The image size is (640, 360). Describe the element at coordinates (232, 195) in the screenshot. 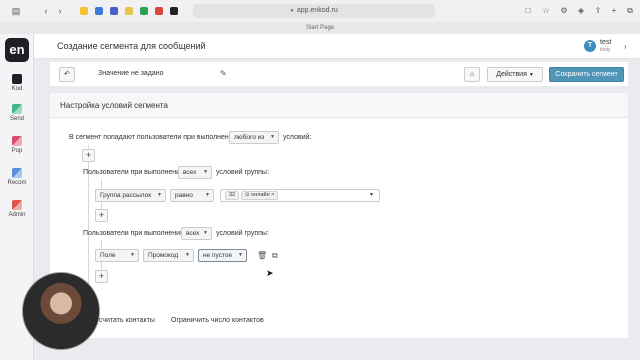

I see `chip-count: 32` at that location.